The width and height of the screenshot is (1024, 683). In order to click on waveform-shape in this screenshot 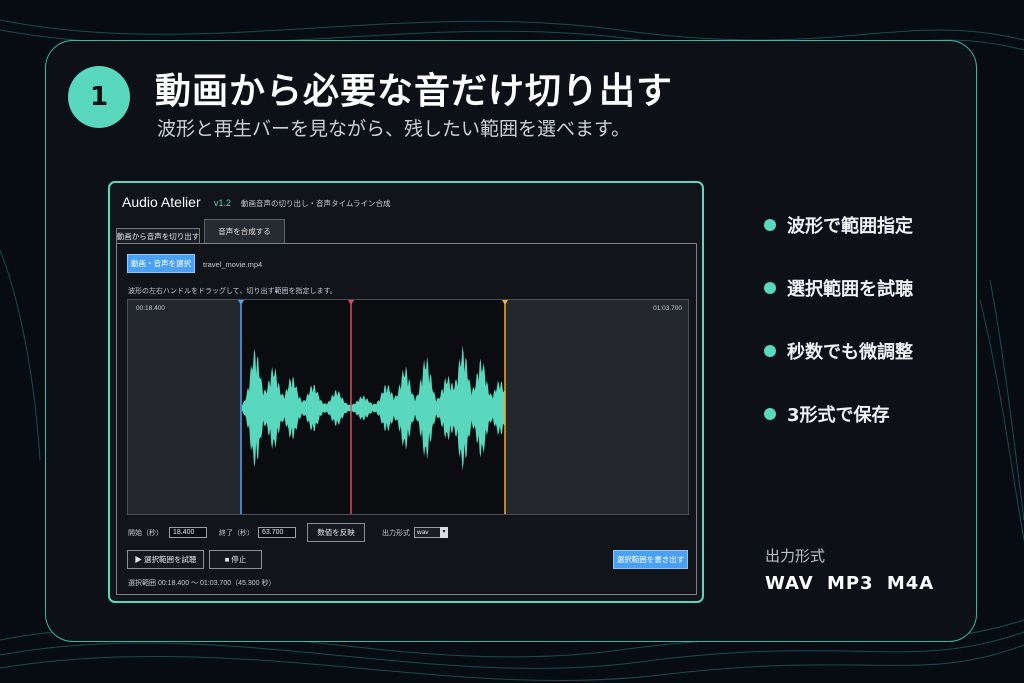, I will do `click(373, 408)`.